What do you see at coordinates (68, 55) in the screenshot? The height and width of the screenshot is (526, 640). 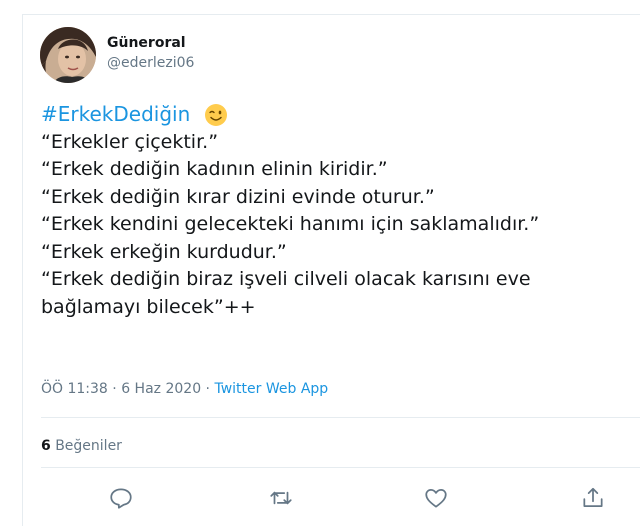 I see `avatar` at bounding box center [68, 55].